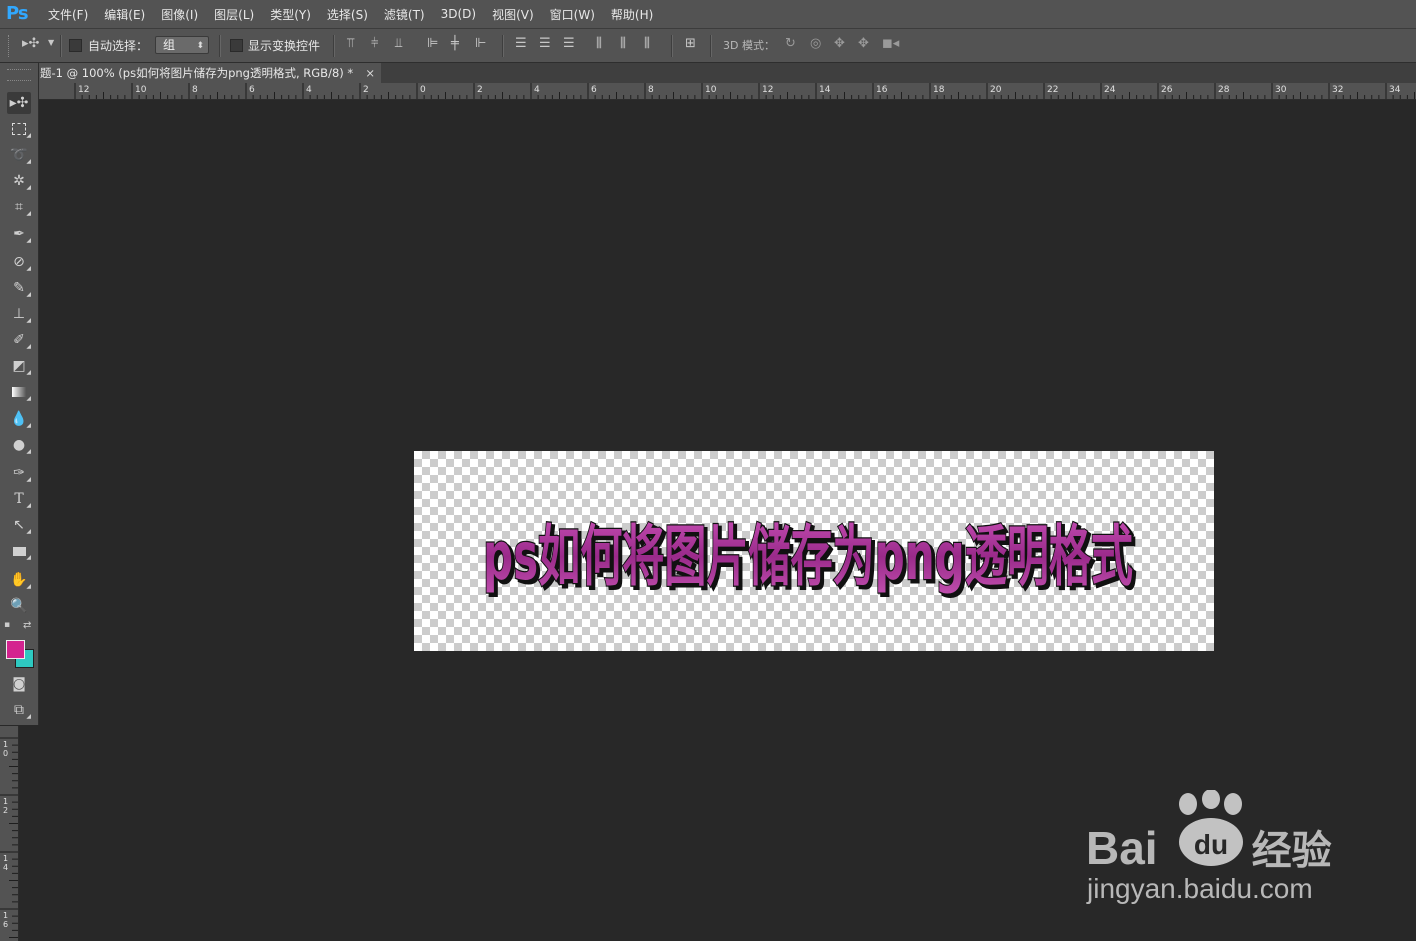 This screenshot has width=1416, height=941. I want to click on rectangle-tool-icon: ◢, so click(19, 551).